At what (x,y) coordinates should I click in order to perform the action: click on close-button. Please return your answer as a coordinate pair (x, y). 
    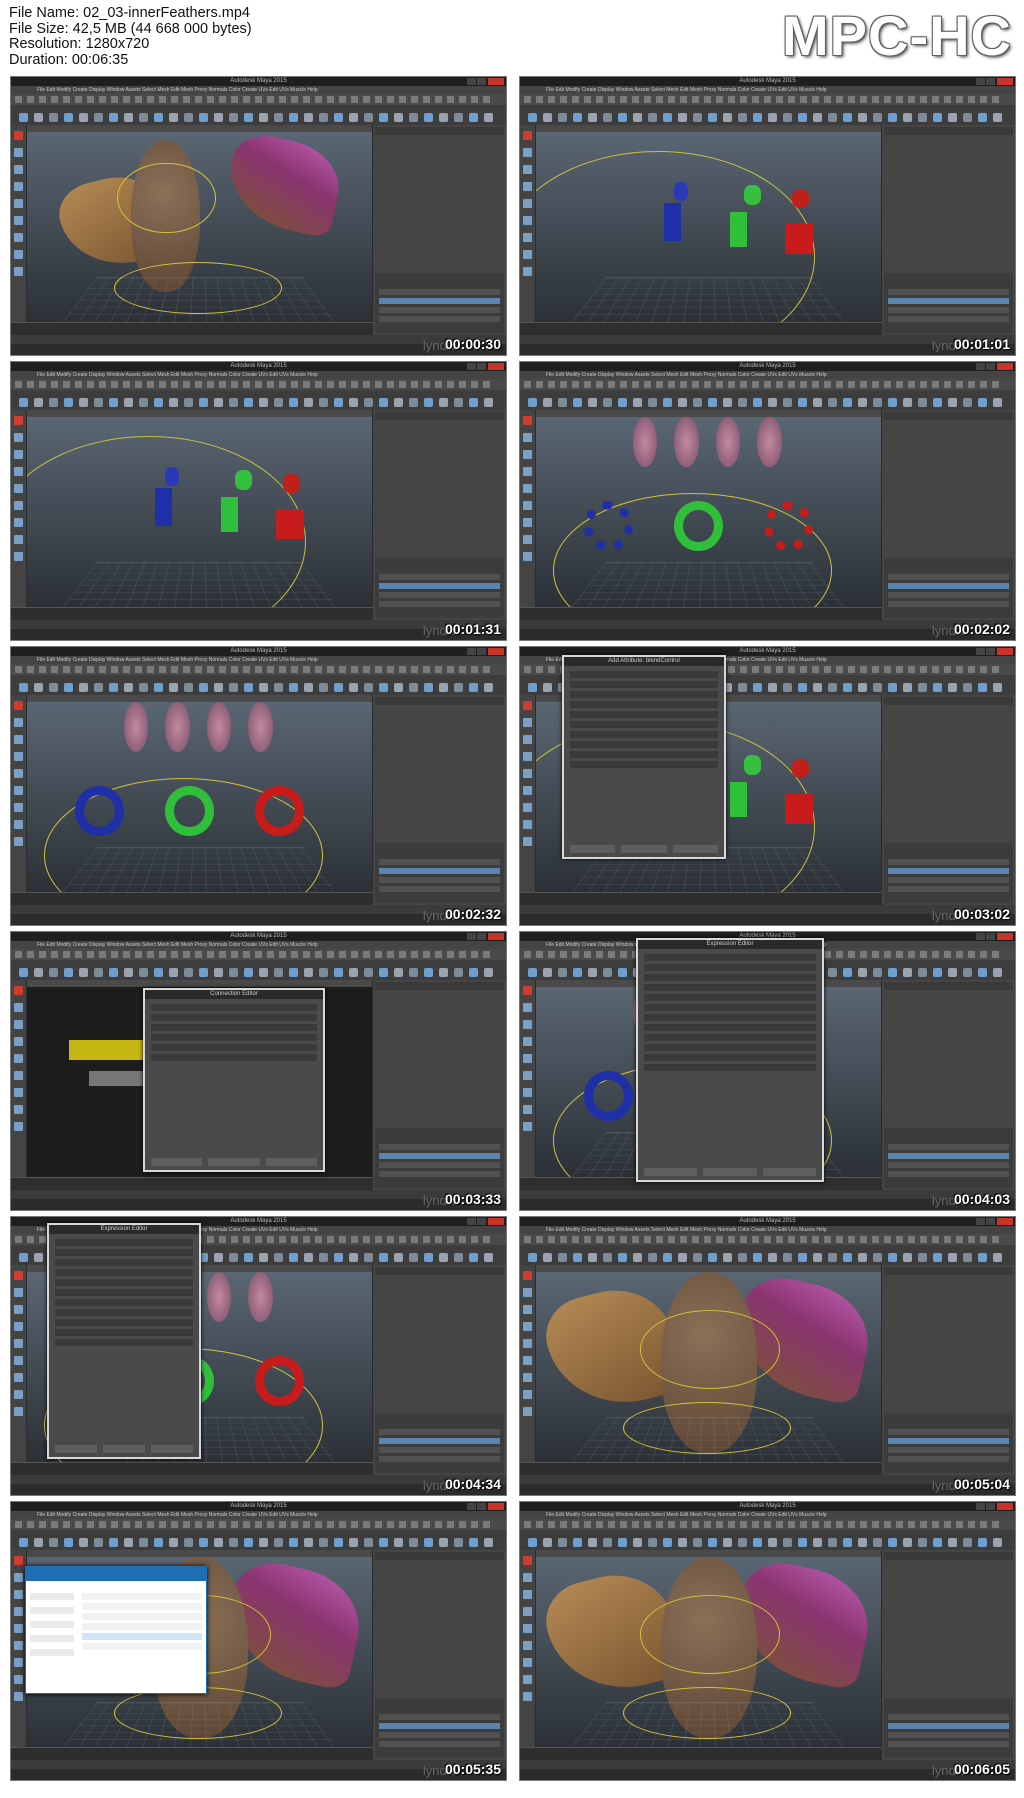
    Looking at the image, I should click on (496, 936).